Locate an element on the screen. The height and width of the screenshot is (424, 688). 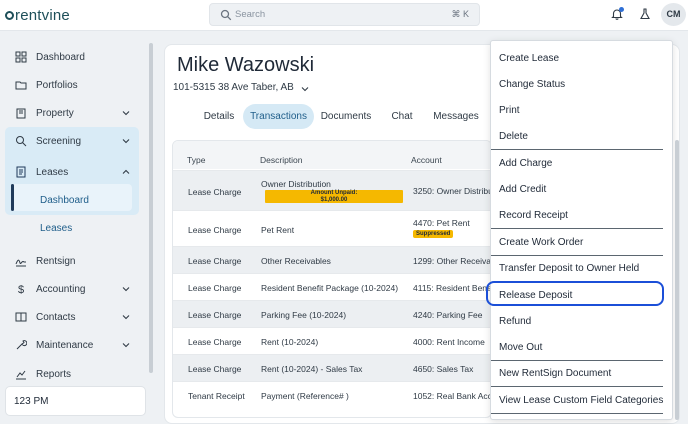
cell-description: Payment (Reference# ) is located at coordinates (305, 396).